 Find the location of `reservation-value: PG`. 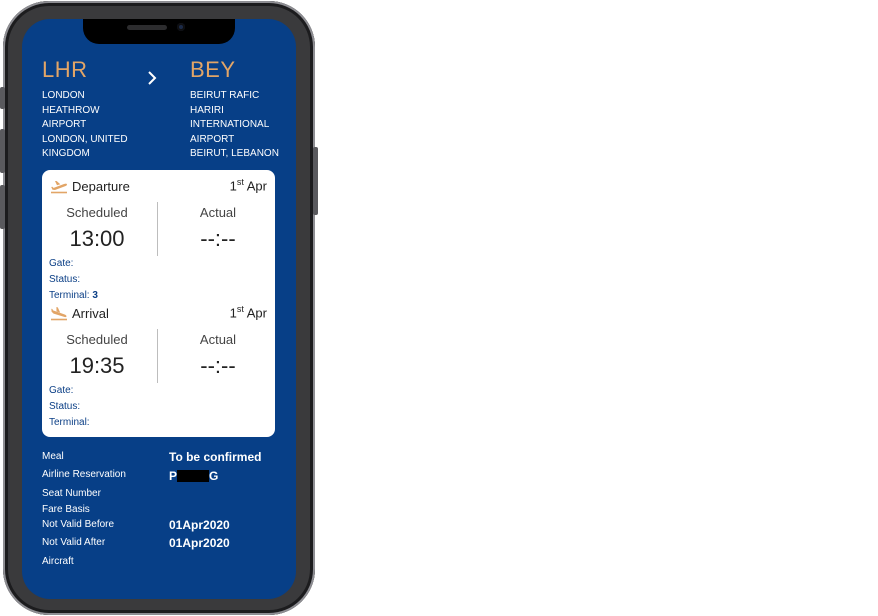

reservation-value: PG is located at coordinates (193, 476).